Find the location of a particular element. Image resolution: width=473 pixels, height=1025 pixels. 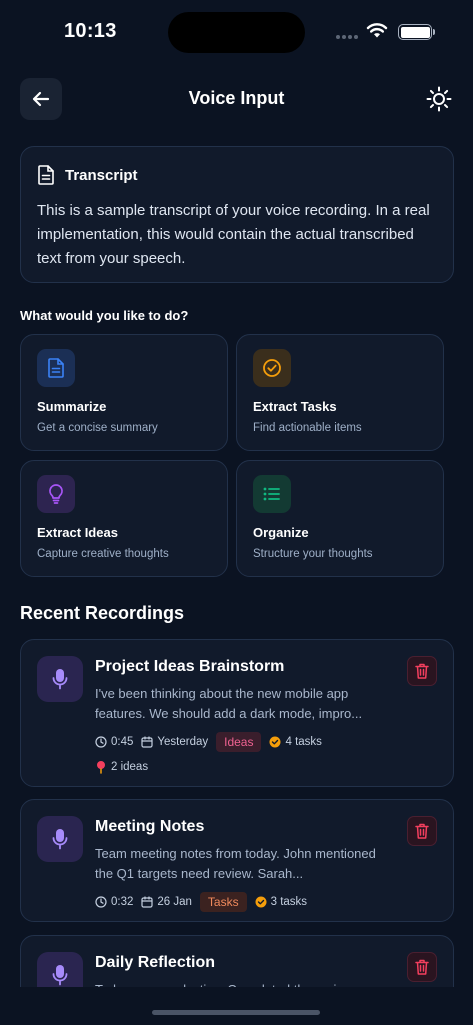

signal-icon is located at coordinates (347, 37).